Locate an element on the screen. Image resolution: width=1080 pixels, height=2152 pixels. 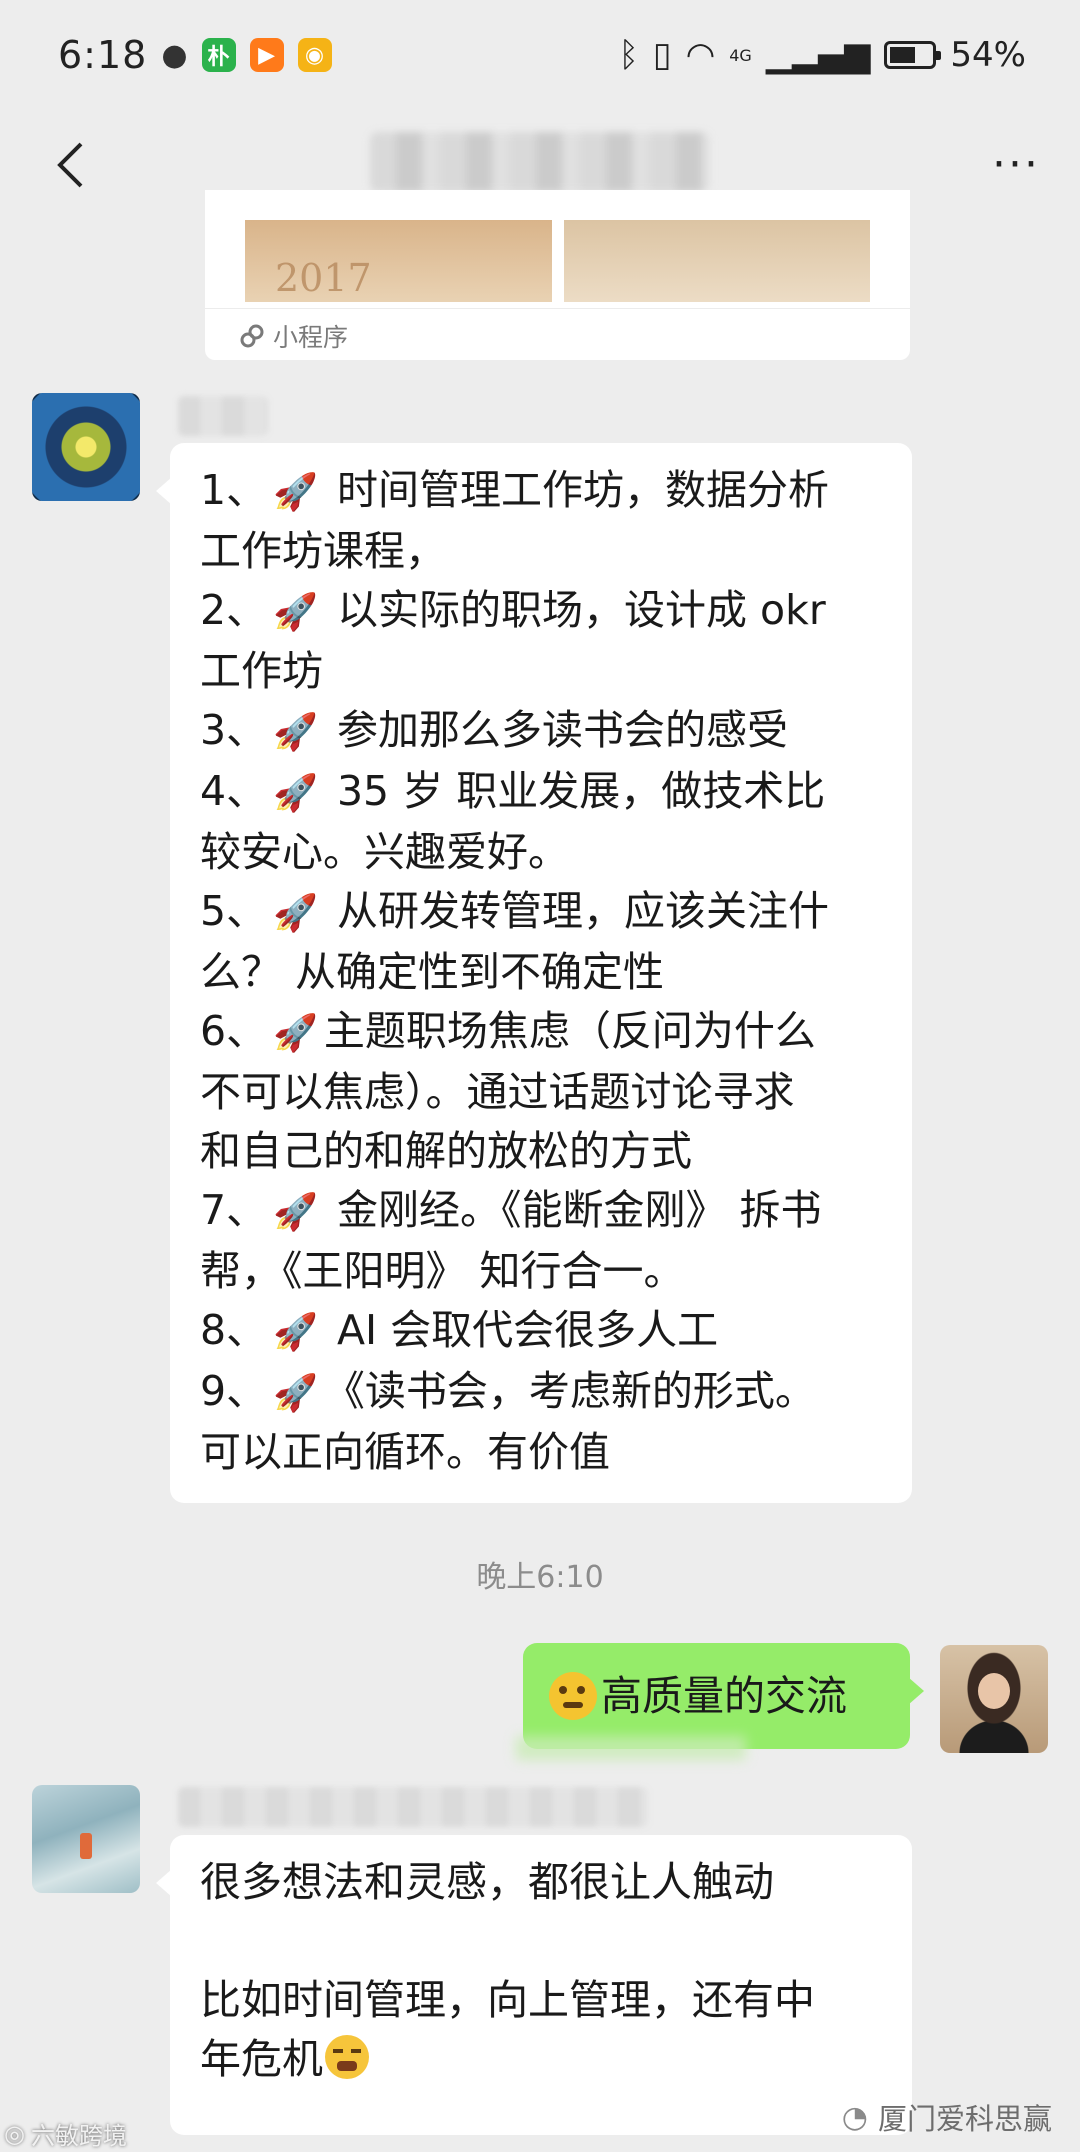
list-number: 5、 is located at coordinates (234, 911).